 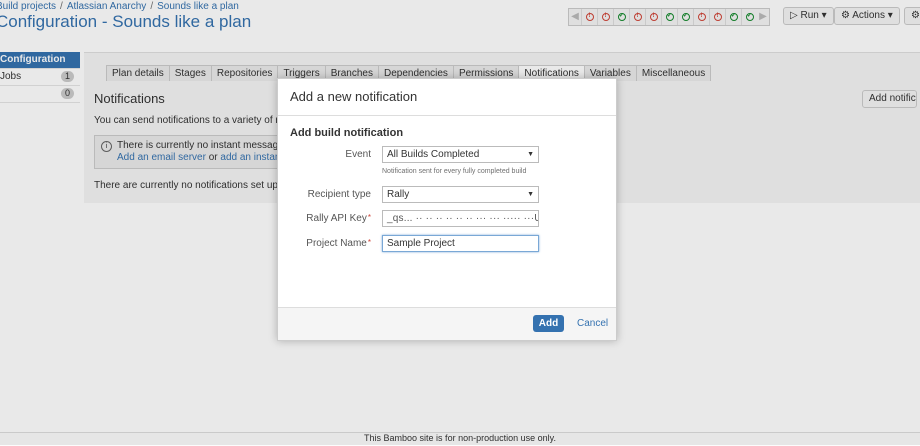 What do you see at coordinates (347, 133) in the screenshot?
I see `form-heading: Add build notification` at bounding box center [347, 133].